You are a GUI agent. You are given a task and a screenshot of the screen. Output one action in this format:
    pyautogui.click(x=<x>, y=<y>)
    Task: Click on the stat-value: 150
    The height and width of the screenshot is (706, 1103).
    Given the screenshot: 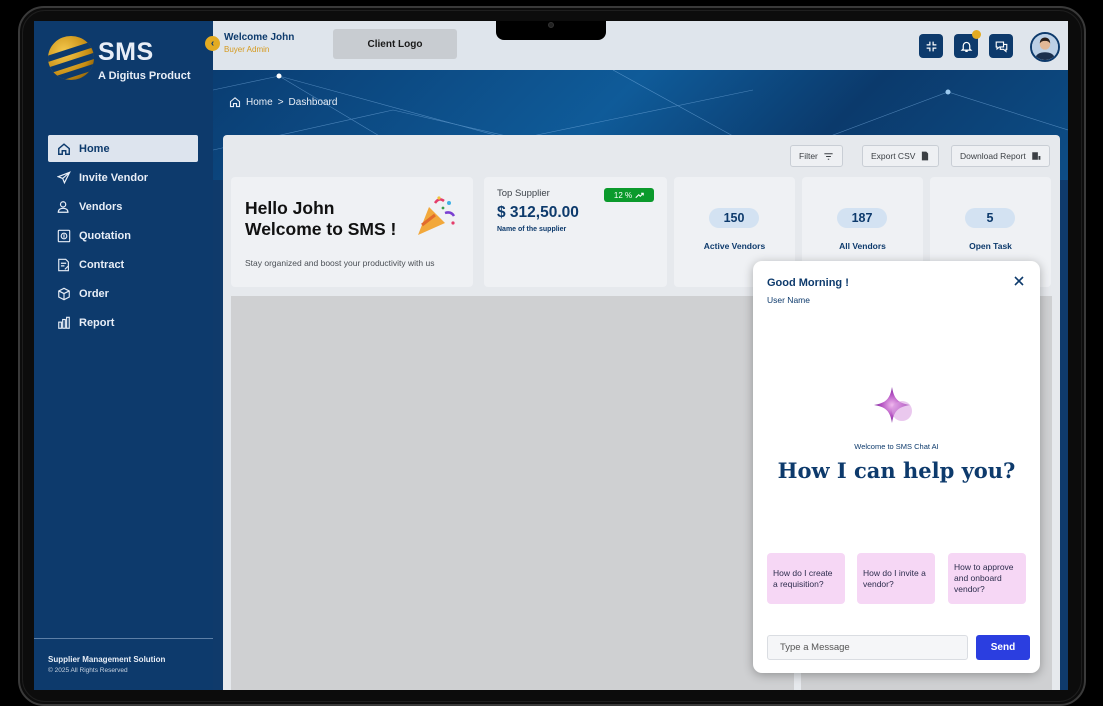 What is the action you would take?
    pyautogui.click(x=734, y=218)
    